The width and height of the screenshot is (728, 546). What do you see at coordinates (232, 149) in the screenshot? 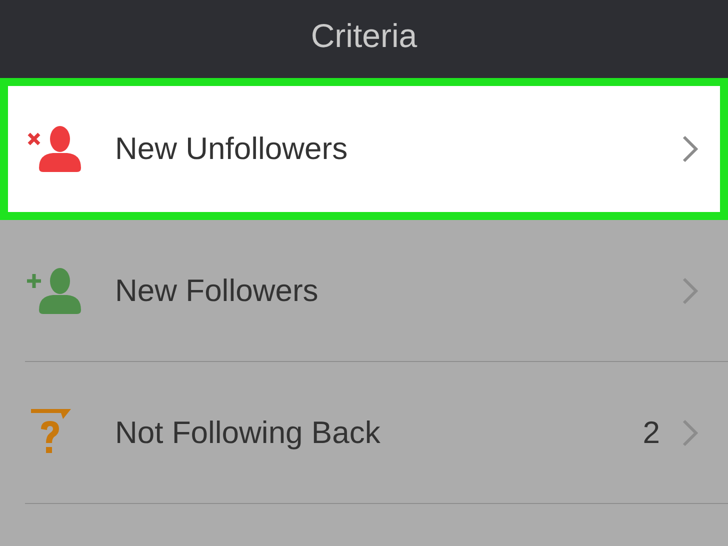
I see `item-label: New Unfollowers` at bounding box center [232, 149].